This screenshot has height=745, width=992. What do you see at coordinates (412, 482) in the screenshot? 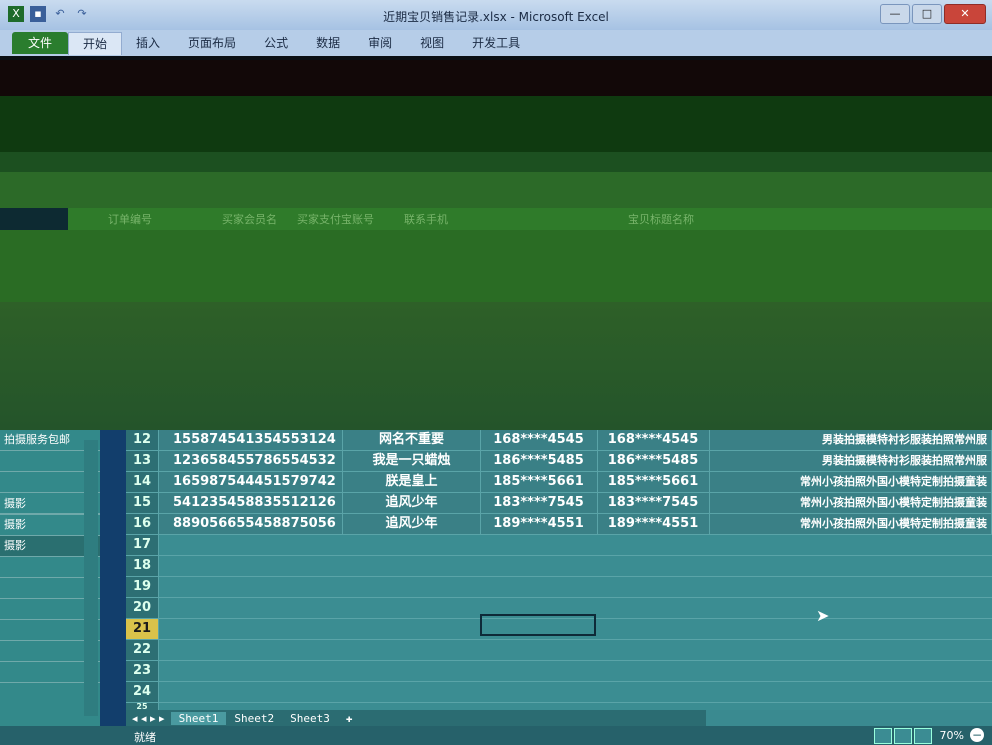
I see `cell-buyer: 朕是皇上` at bounding box center [412, 482].